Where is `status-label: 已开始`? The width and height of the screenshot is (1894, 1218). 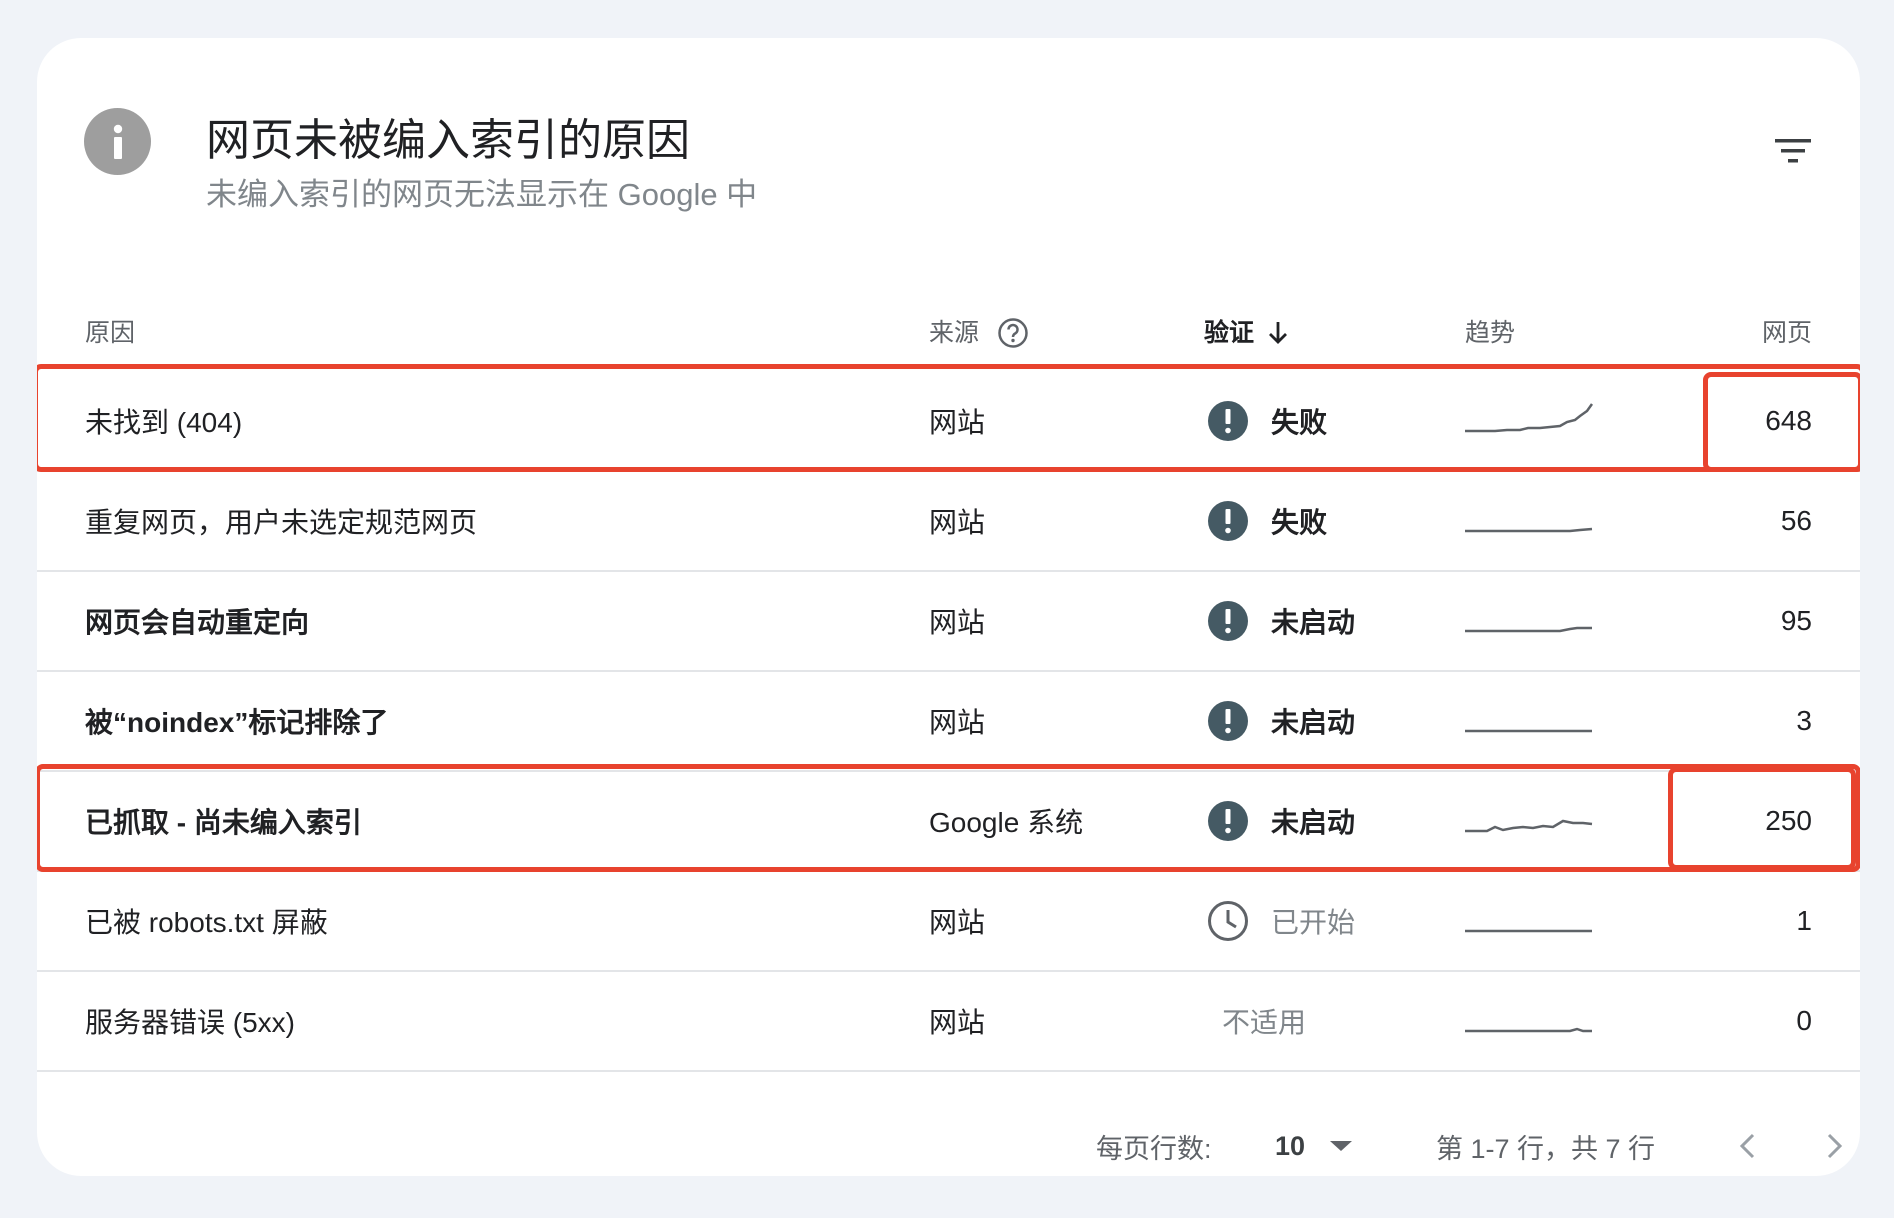 status-label: 已开始 is located at coordinates (1313, 922).